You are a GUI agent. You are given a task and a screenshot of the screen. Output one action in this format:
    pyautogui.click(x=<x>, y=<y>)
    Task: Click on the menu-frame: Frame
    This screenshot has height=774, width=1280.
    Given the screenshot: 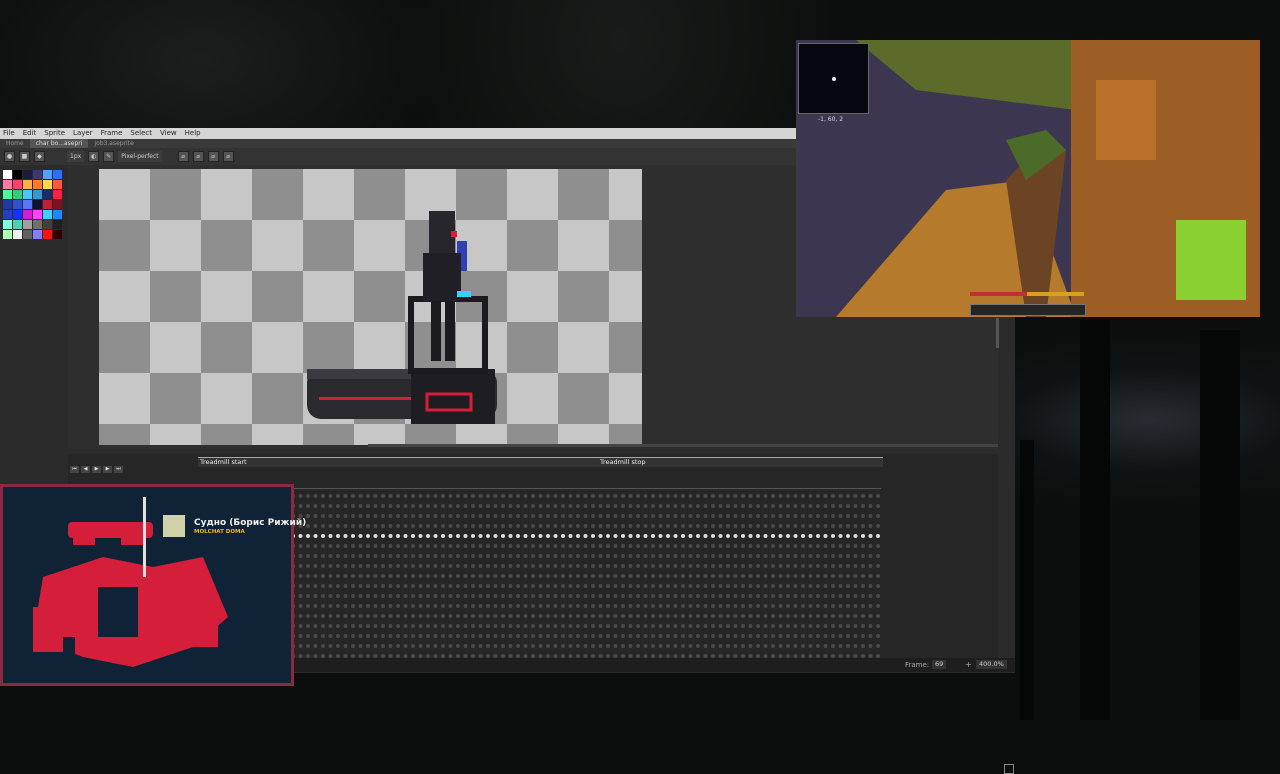 What is the action you would take?
    pyautogui.click(x=112, y=133)
    